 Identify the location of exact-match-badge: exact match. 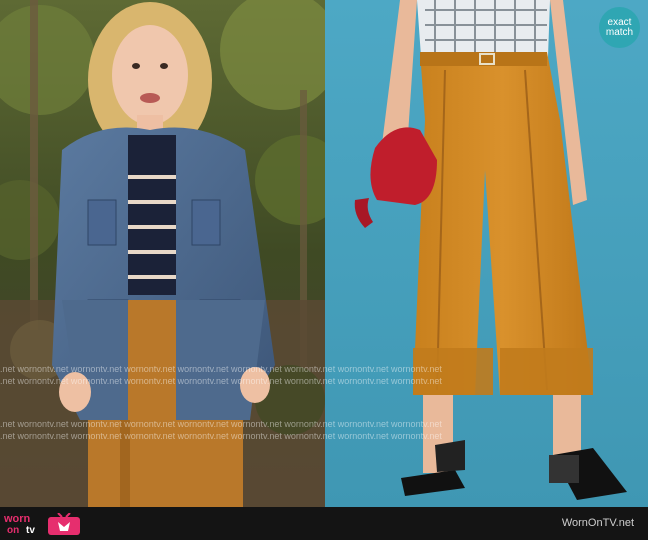
(619, 27).